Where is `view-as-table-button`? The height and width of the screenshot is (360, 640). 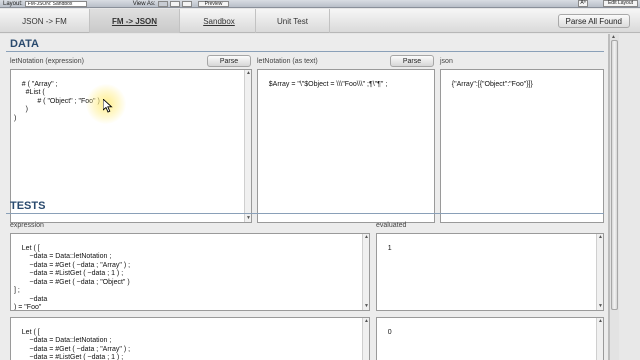 view-as-table-button is located at coordinates (186, 3).